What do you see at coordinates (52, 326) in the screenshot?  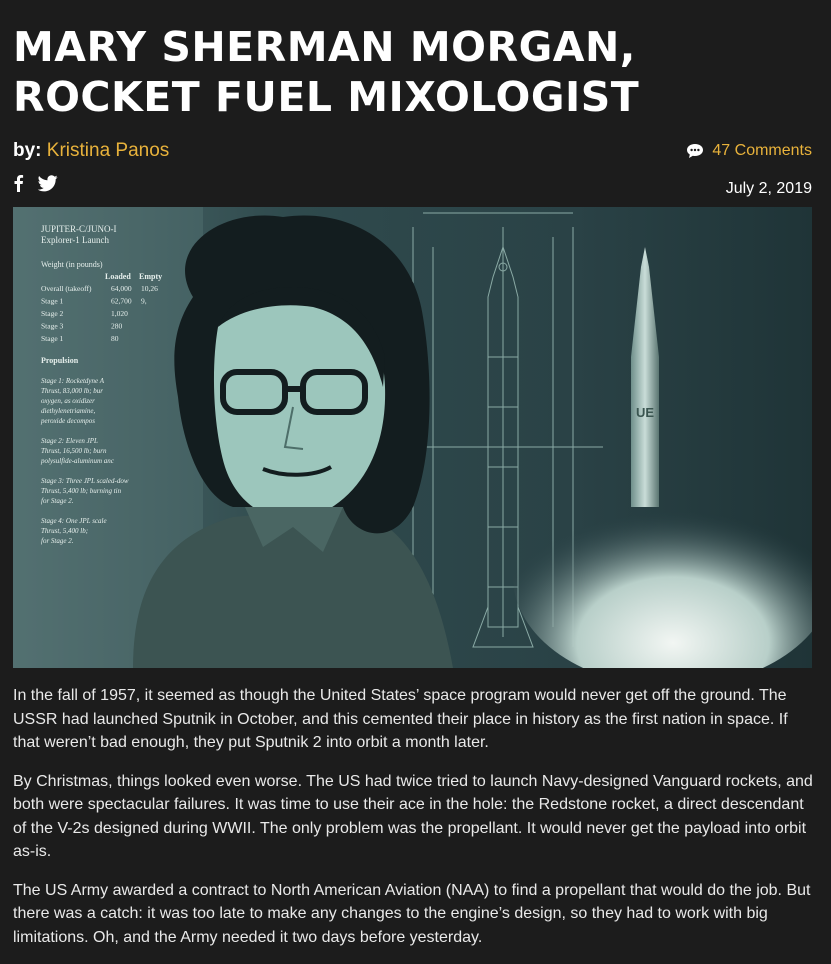 I see `spec-row-label: Stage 3` at bounding box center [52, 326].